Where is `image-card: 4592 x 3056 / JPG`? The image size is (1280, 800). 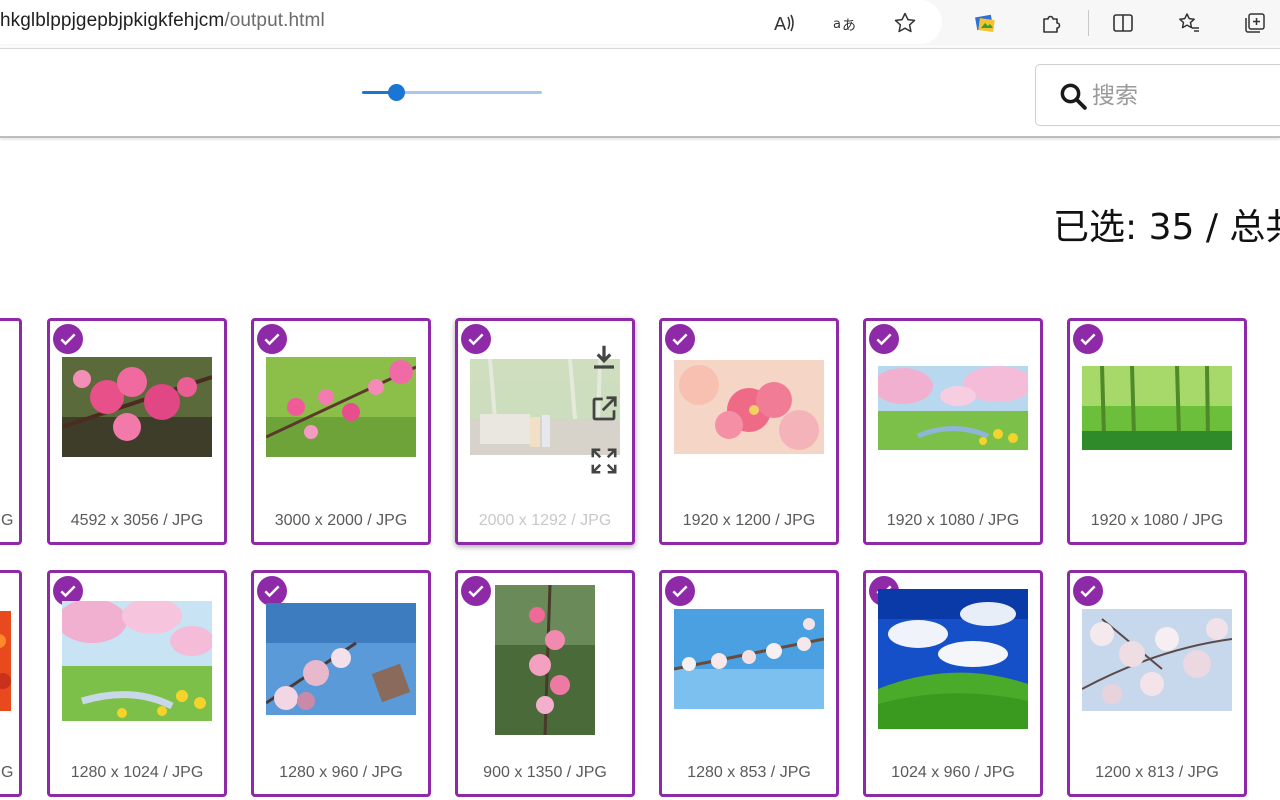
image-card: 4592 x 3056 / JPG is located at coordinates (137, 431).